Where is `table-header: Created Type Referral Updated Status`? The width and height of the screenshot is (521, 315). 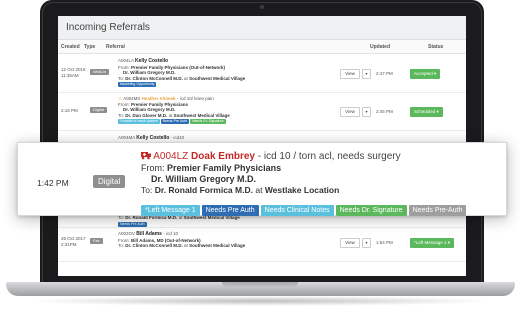 table-header: Created Type Referral Updated Status is located at coordinates (262, 47).